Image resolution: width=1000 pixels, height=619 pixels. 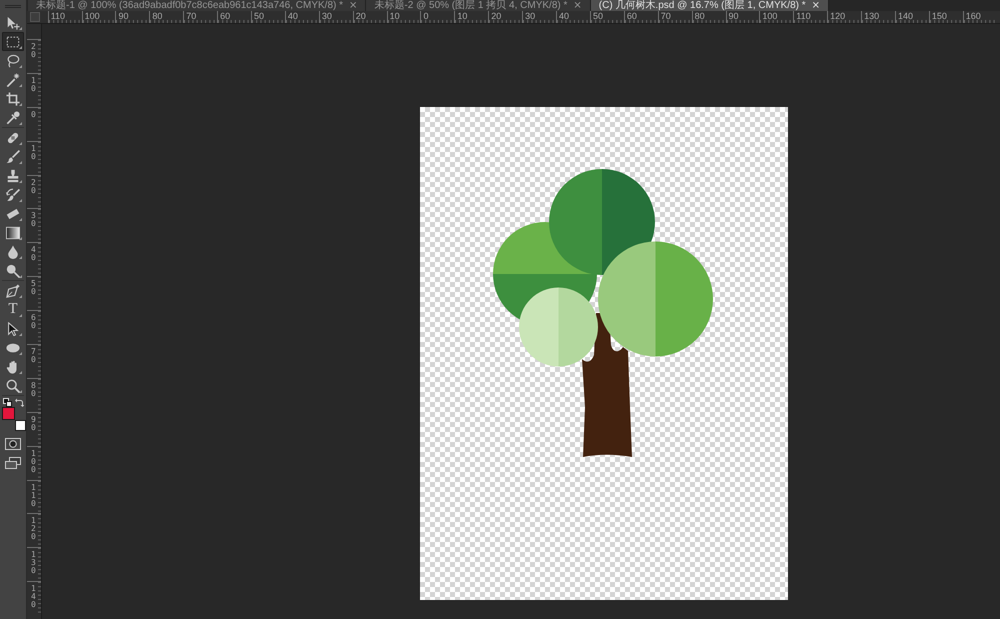 I want to click on document-tab: 未标题-1 @ 100% (36ad9abadf0b7c8c6eab961c143a746, CMYK/8) * ×, so click(x=197, y=5).